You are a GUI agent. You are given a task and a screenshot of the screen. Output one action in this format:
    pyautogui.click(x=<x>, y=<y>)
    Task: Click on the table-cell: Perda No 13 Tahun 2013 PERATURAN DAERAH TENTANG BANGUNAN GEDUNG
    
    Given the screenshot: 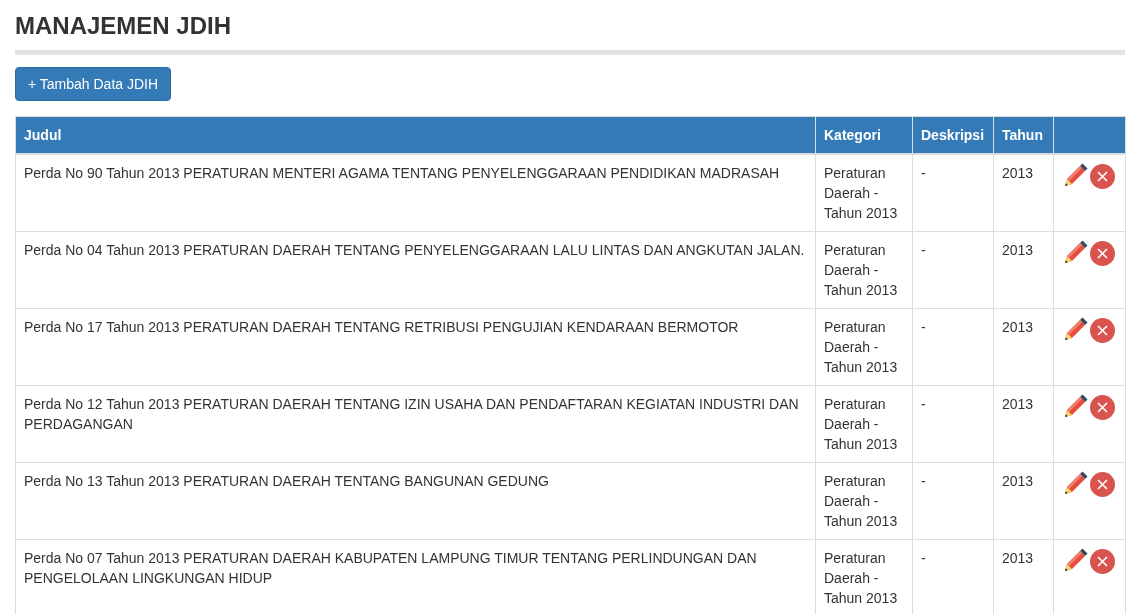 What is the action you would take?
    pyautogui.click(x=415, y=501)
    